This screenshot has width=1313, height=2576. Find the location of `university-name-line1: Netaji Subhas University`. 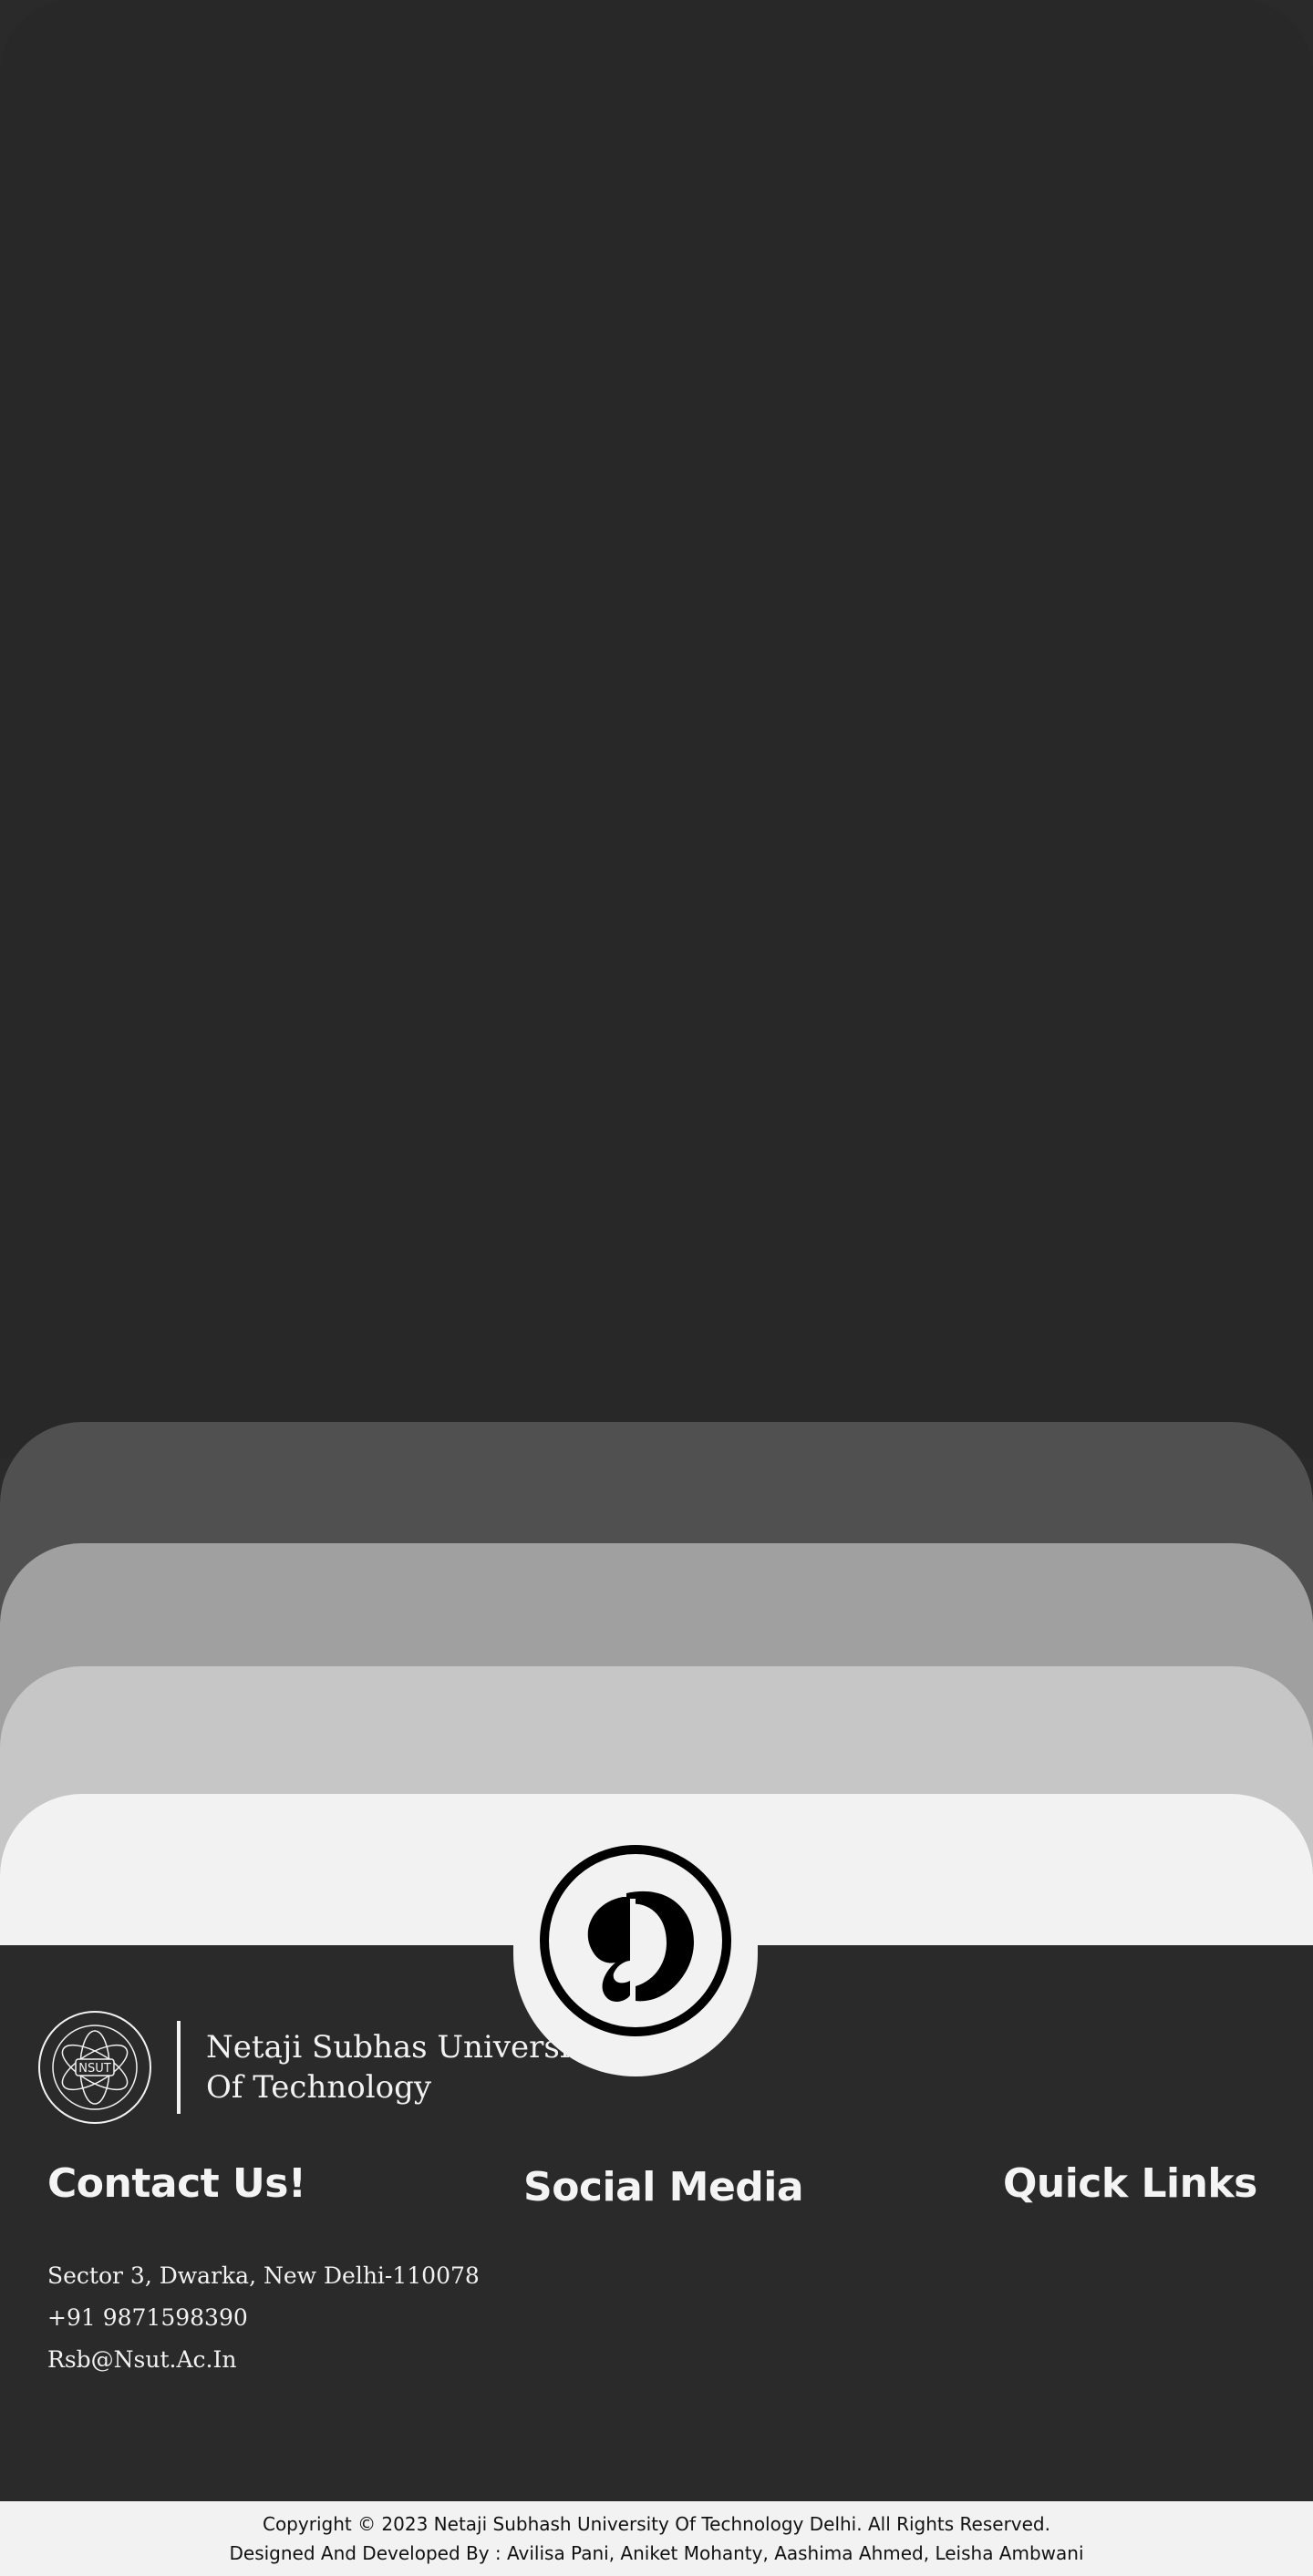

university-name-line1: Netaji Subhas University is located at coordinates (403, 2048).